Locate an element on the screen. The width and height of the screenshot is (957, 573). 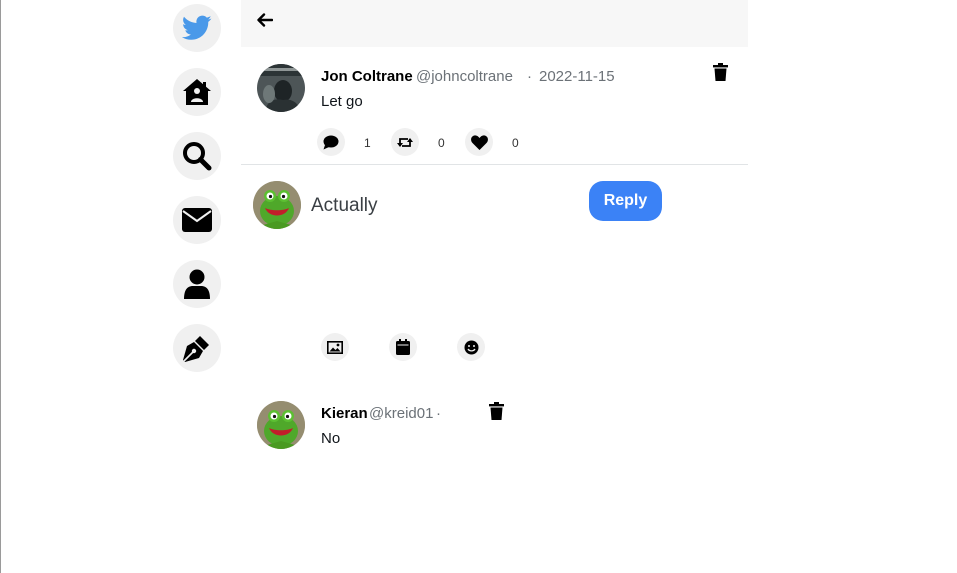
retweet-action-button is located at coordinates (405, 142).